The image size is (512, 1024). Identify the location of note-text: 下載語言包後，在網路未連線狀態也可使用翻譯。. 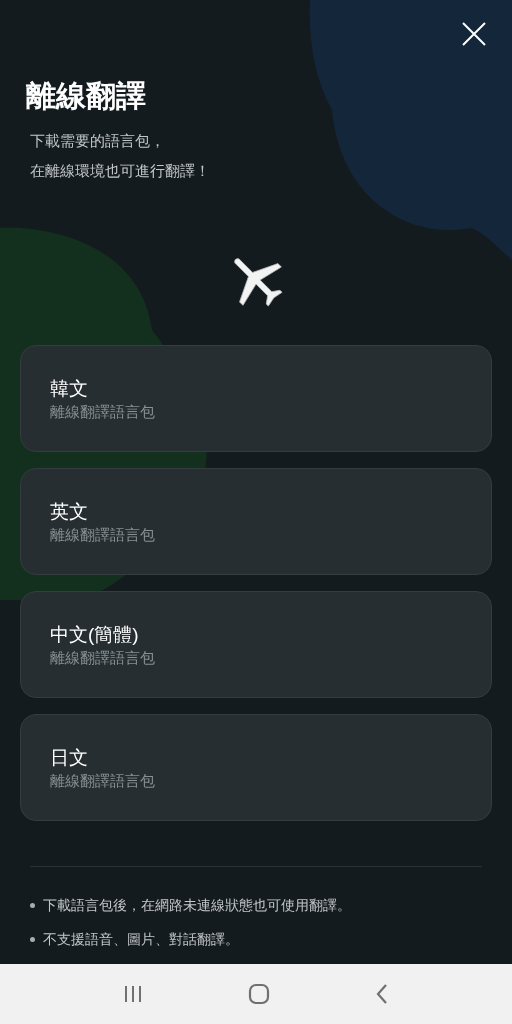
(197, 905).